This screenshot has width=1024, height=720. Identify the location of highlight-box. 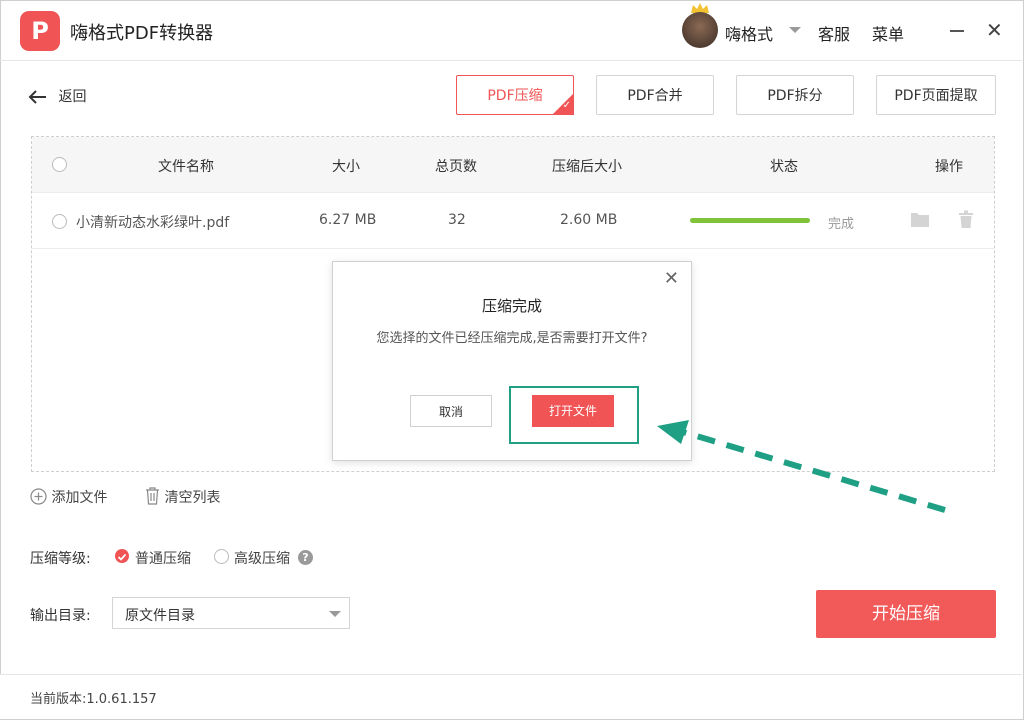
(574, 415).